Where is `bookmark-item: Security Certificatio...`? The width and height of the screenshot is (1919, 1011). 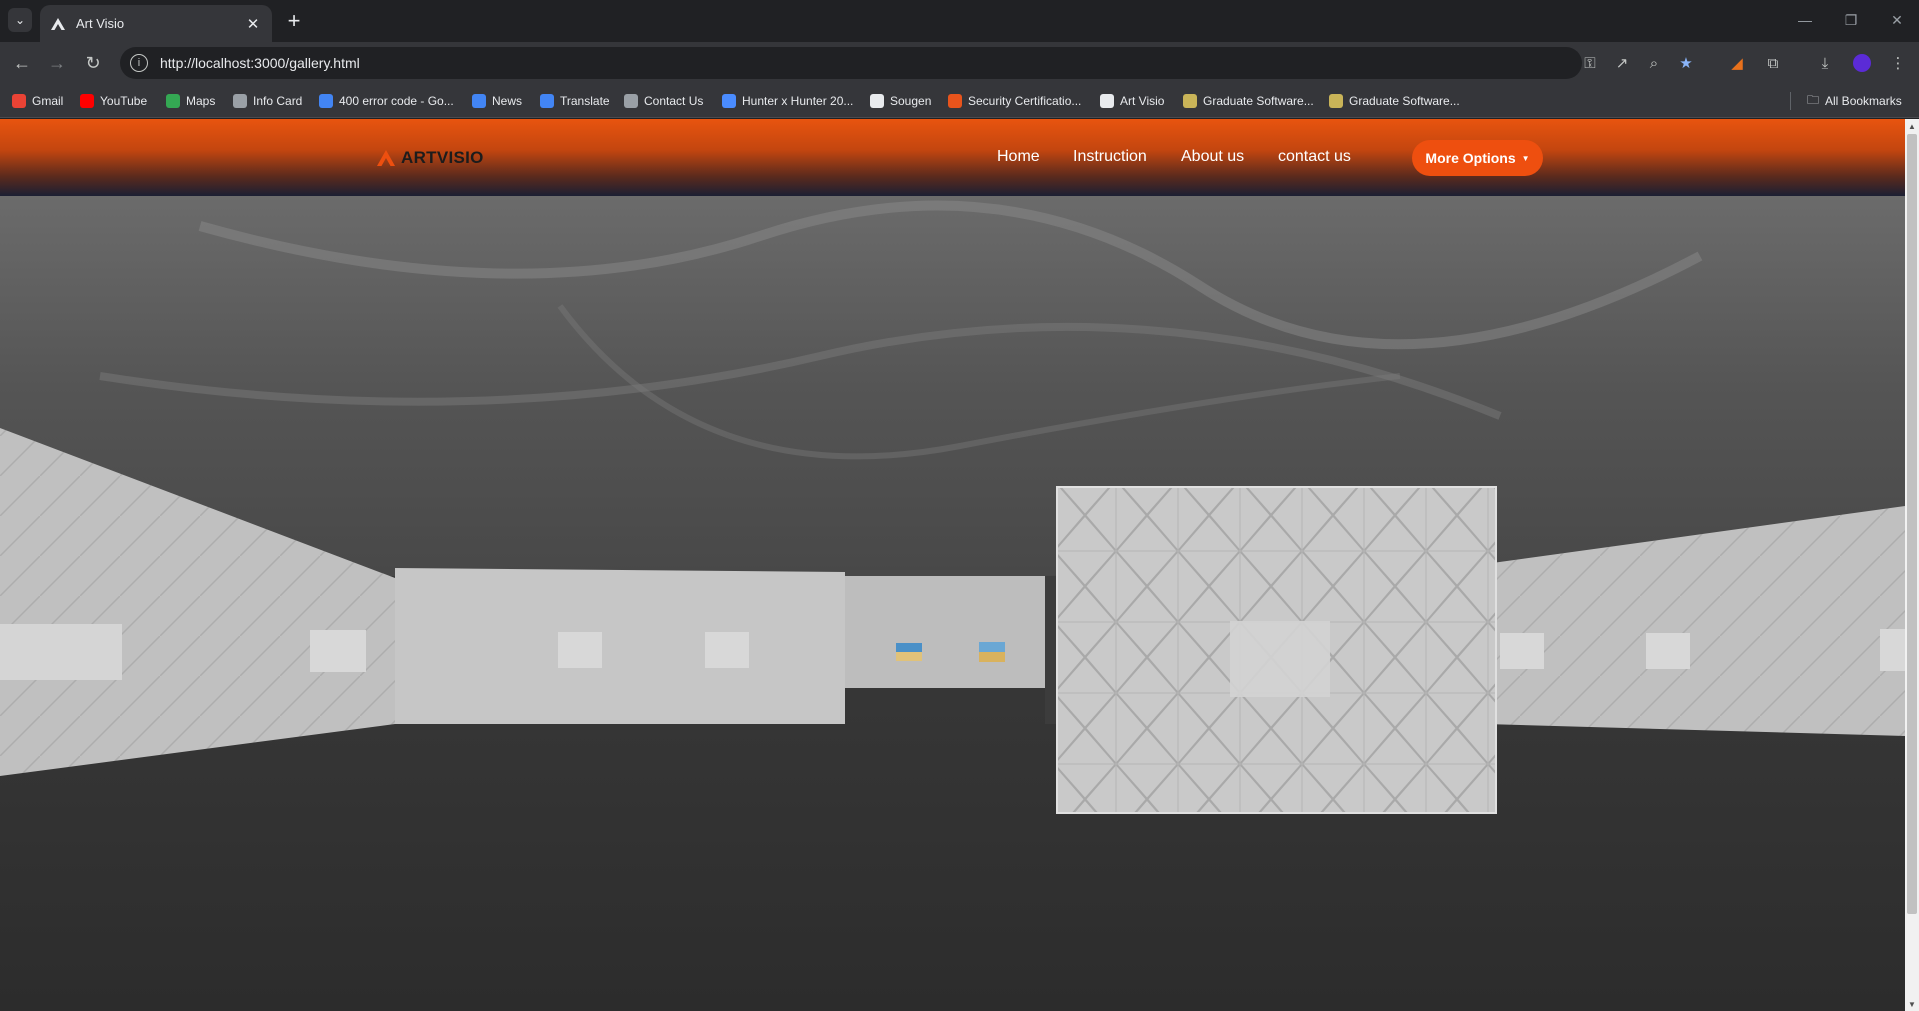 bookmark-item: Security Certificatio... is located at coordinates (1014, 101).